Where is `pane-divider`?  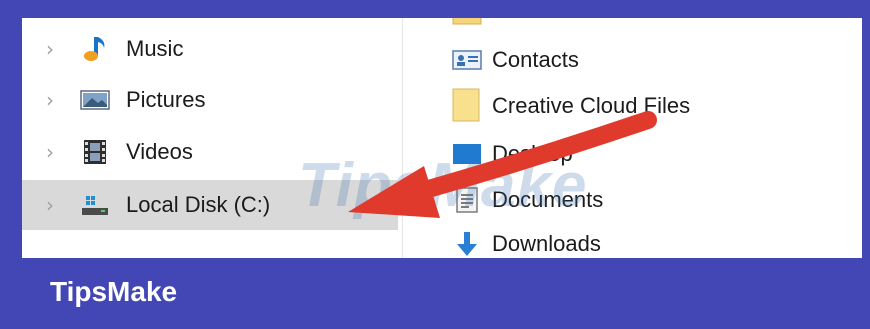 pane-divider is located at coordinates (402, 138).